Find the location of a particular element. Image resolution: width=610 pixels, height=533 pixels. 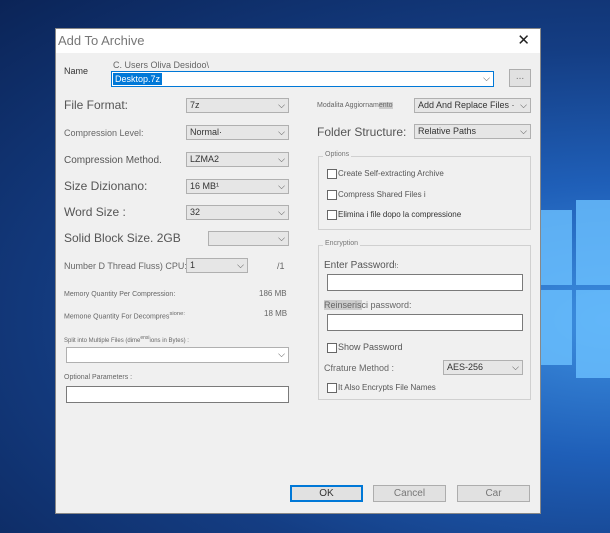

threads-value: 1 is located at coordinates (193, 265).